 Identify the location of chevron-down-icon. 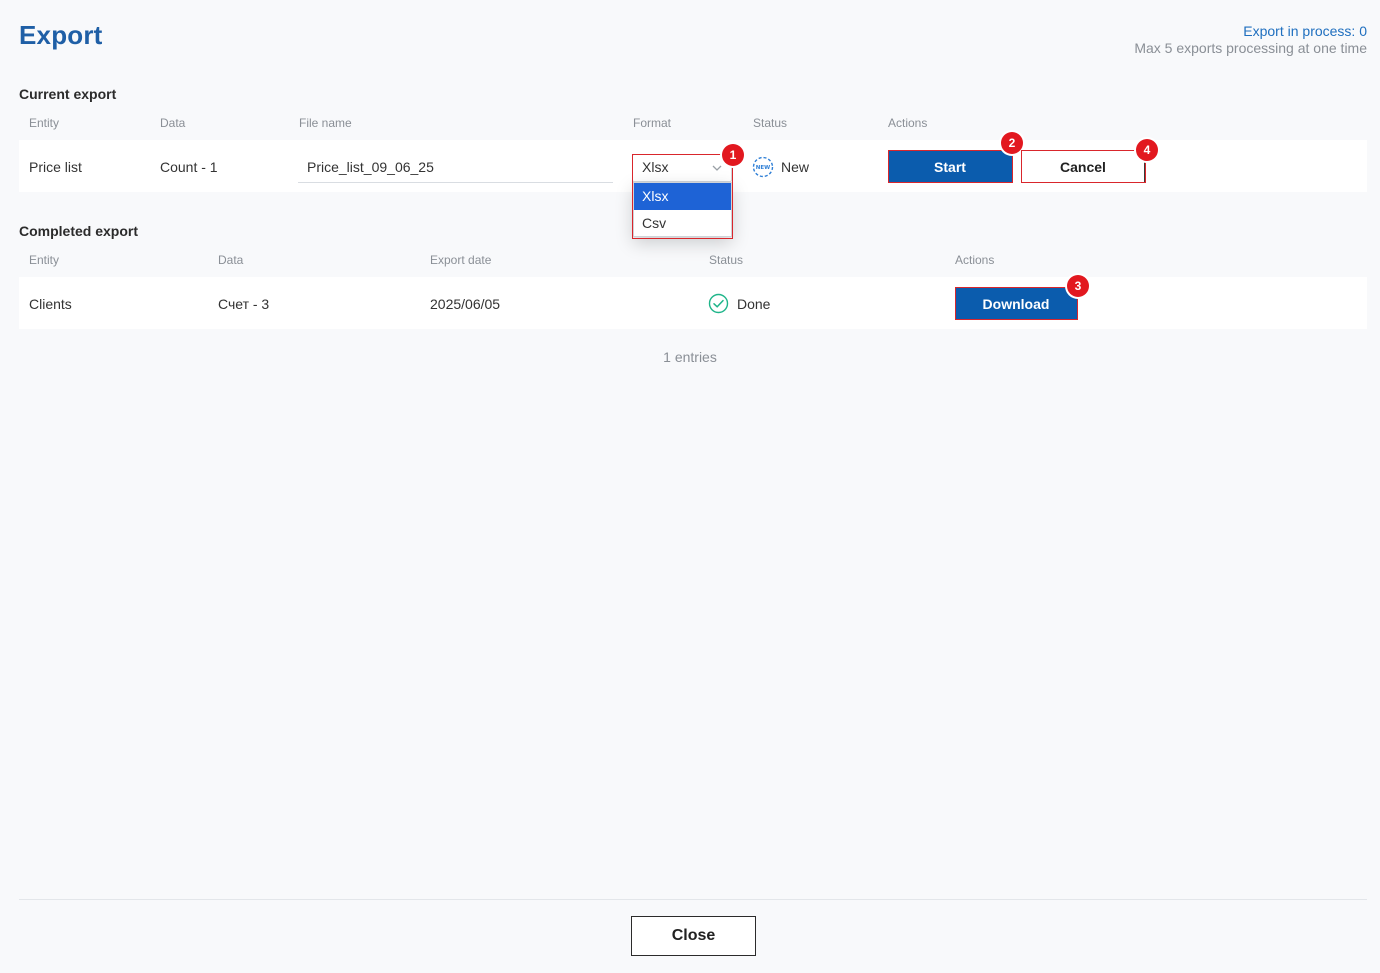
(717, 168).